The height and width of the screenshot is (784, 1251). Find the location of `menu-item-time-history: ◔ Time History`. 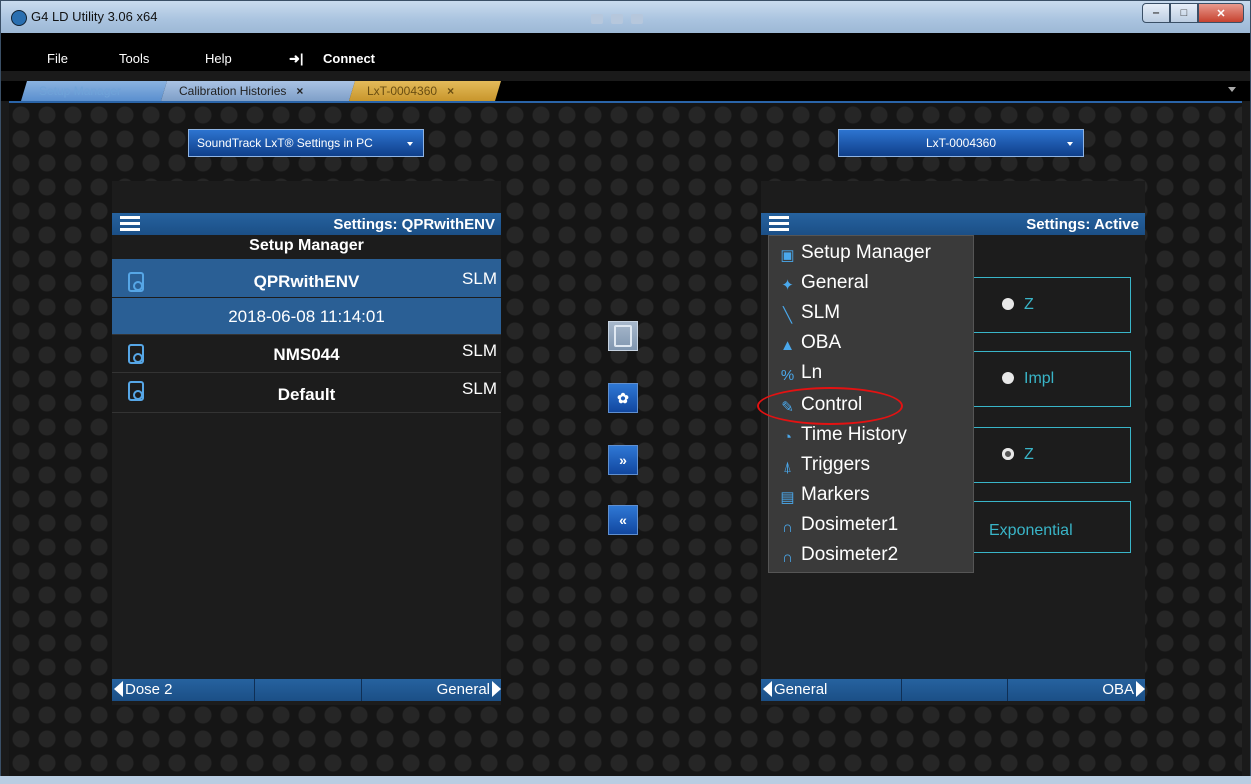

menu-item-time-history: ◔ Time History is located at coordinates (843, 435).